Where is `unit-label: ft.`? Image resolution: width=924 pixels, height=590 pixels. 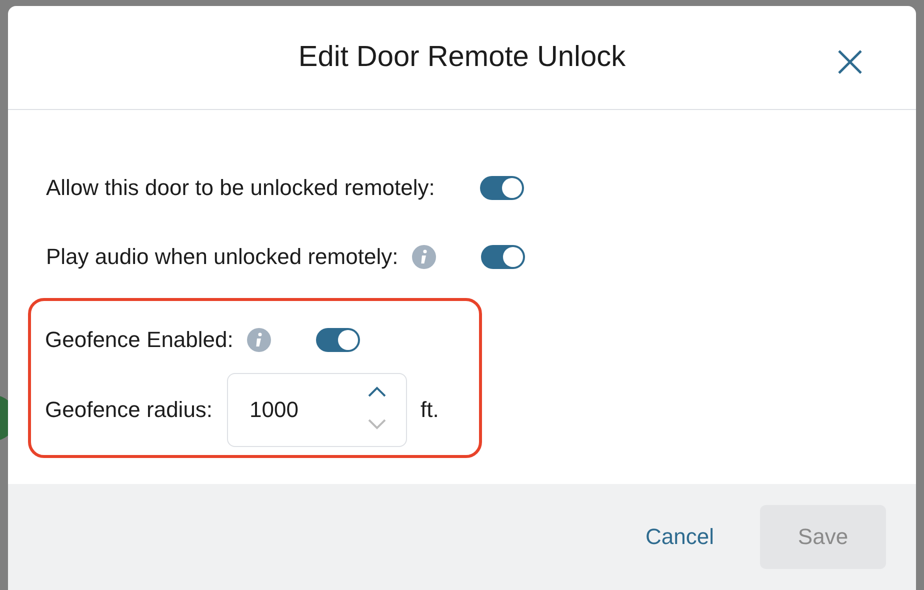
unit-label: ft. is located at coordinates (429, 409).